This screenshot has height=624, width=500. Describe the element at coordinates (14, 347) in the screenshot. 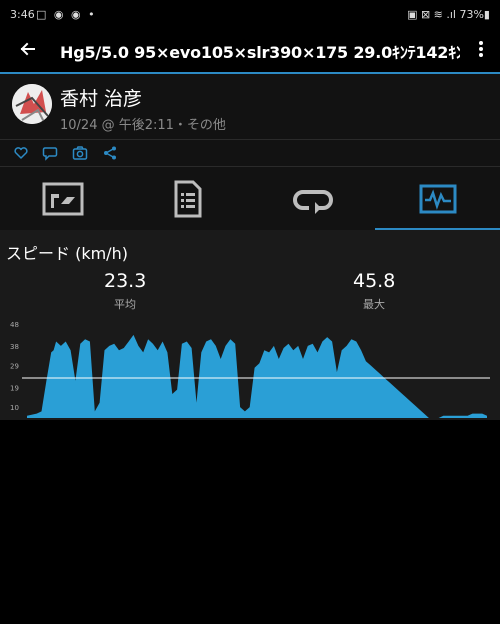

I see `y-tick-label: 38` at that location.